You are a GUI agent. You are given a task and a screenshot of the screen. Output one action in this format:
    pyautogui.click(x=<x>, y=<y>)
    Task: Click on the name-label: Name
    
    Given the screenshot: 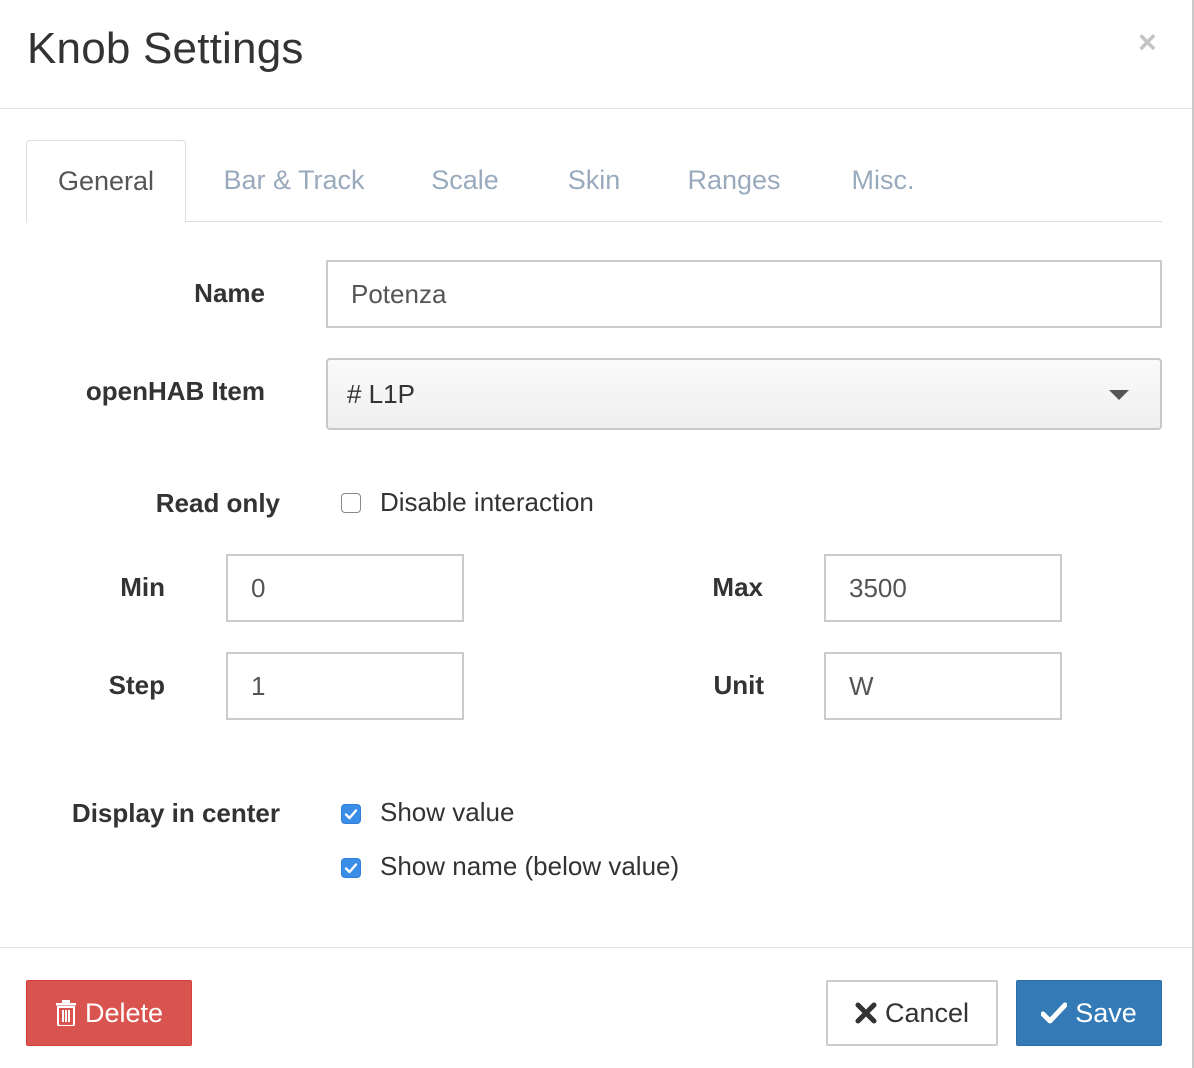 What is the action you would take?
    pyautogui.click(x=229, y=293)
    